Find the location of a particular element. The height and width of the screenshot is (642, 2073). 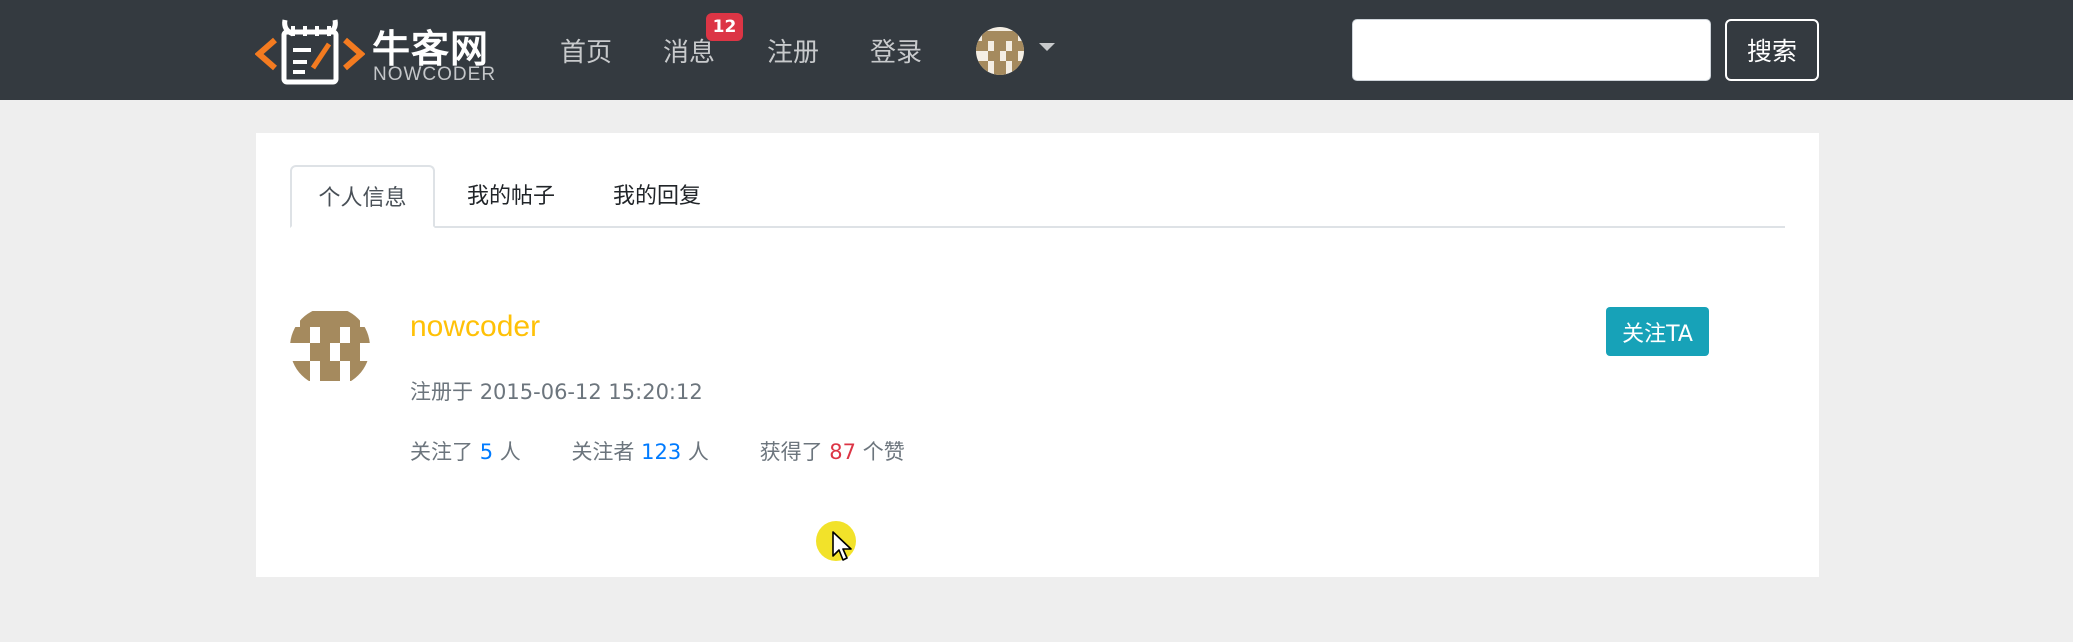

user-menu-avatar is located at coordinates (1000, 51).